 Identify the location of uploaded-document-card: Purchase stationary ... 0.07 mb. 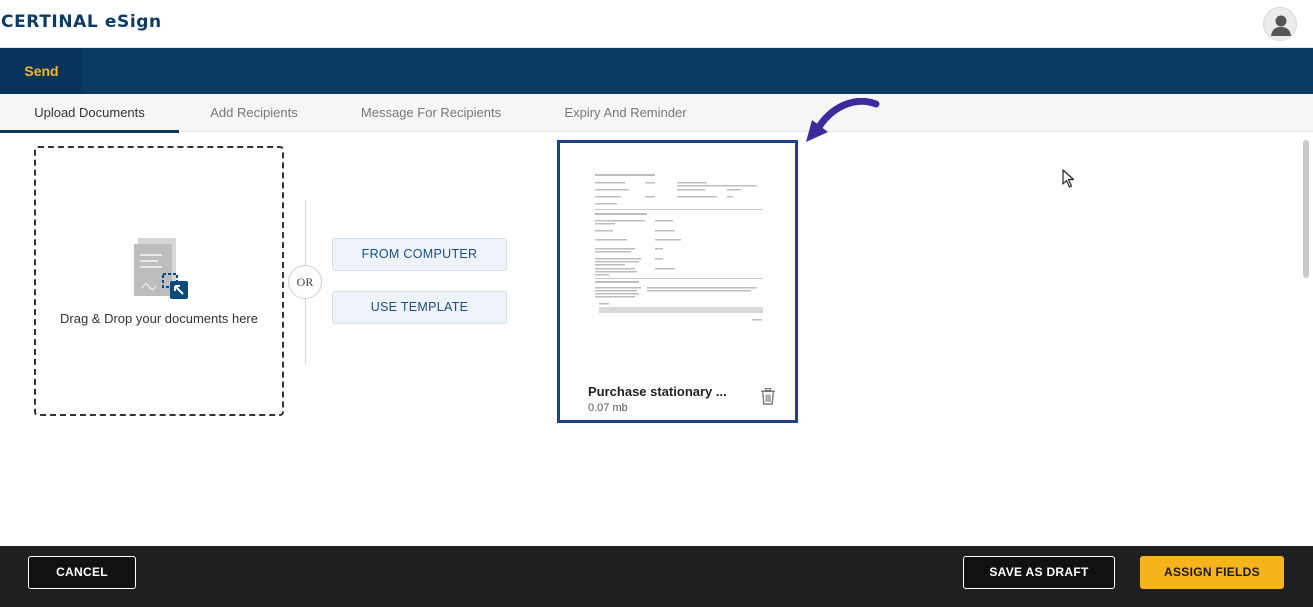
(677, 281).